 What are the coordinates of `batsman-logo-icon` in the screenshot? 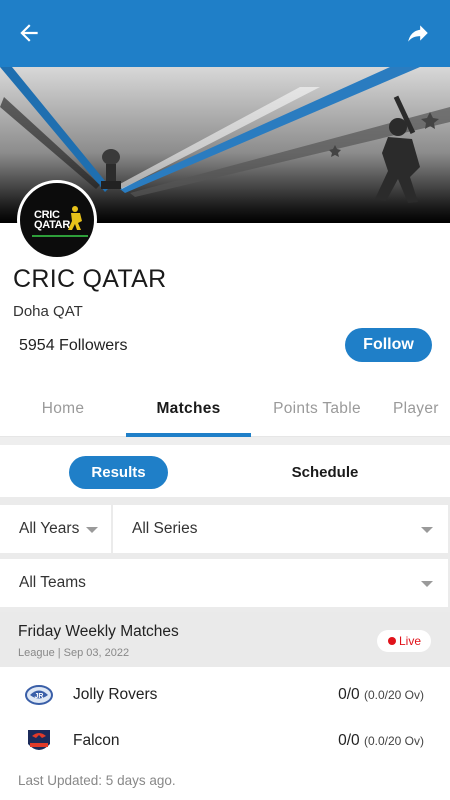 It's located at (75, 218).